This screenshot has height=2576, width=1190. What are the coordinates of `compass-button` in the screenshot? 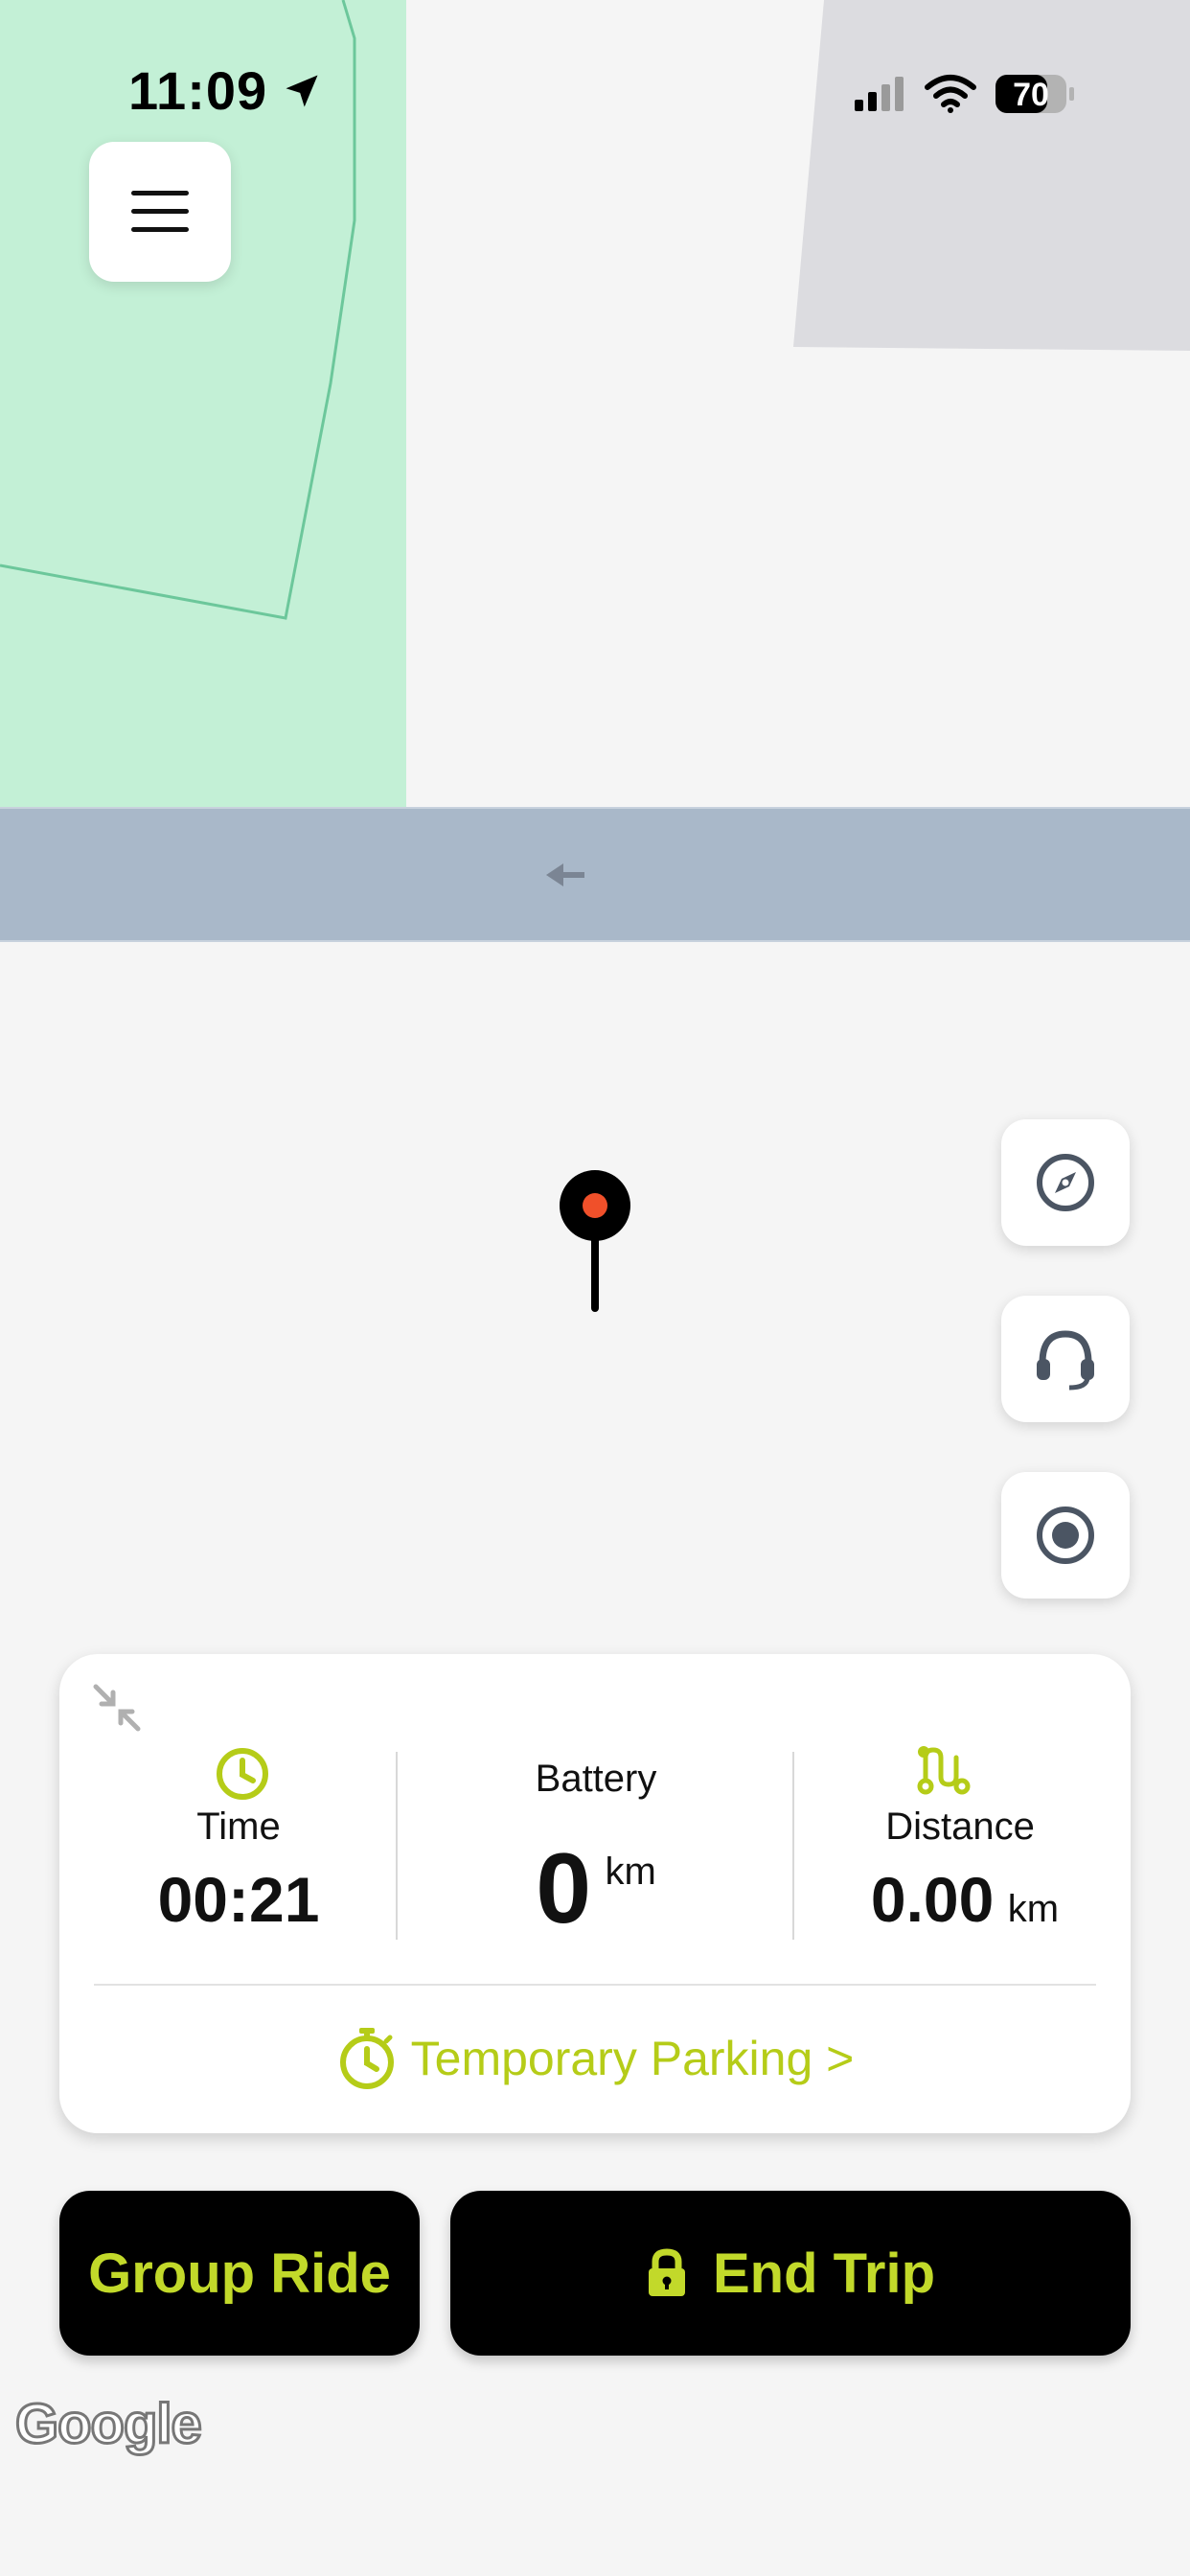 It's located at (1066, 1182).